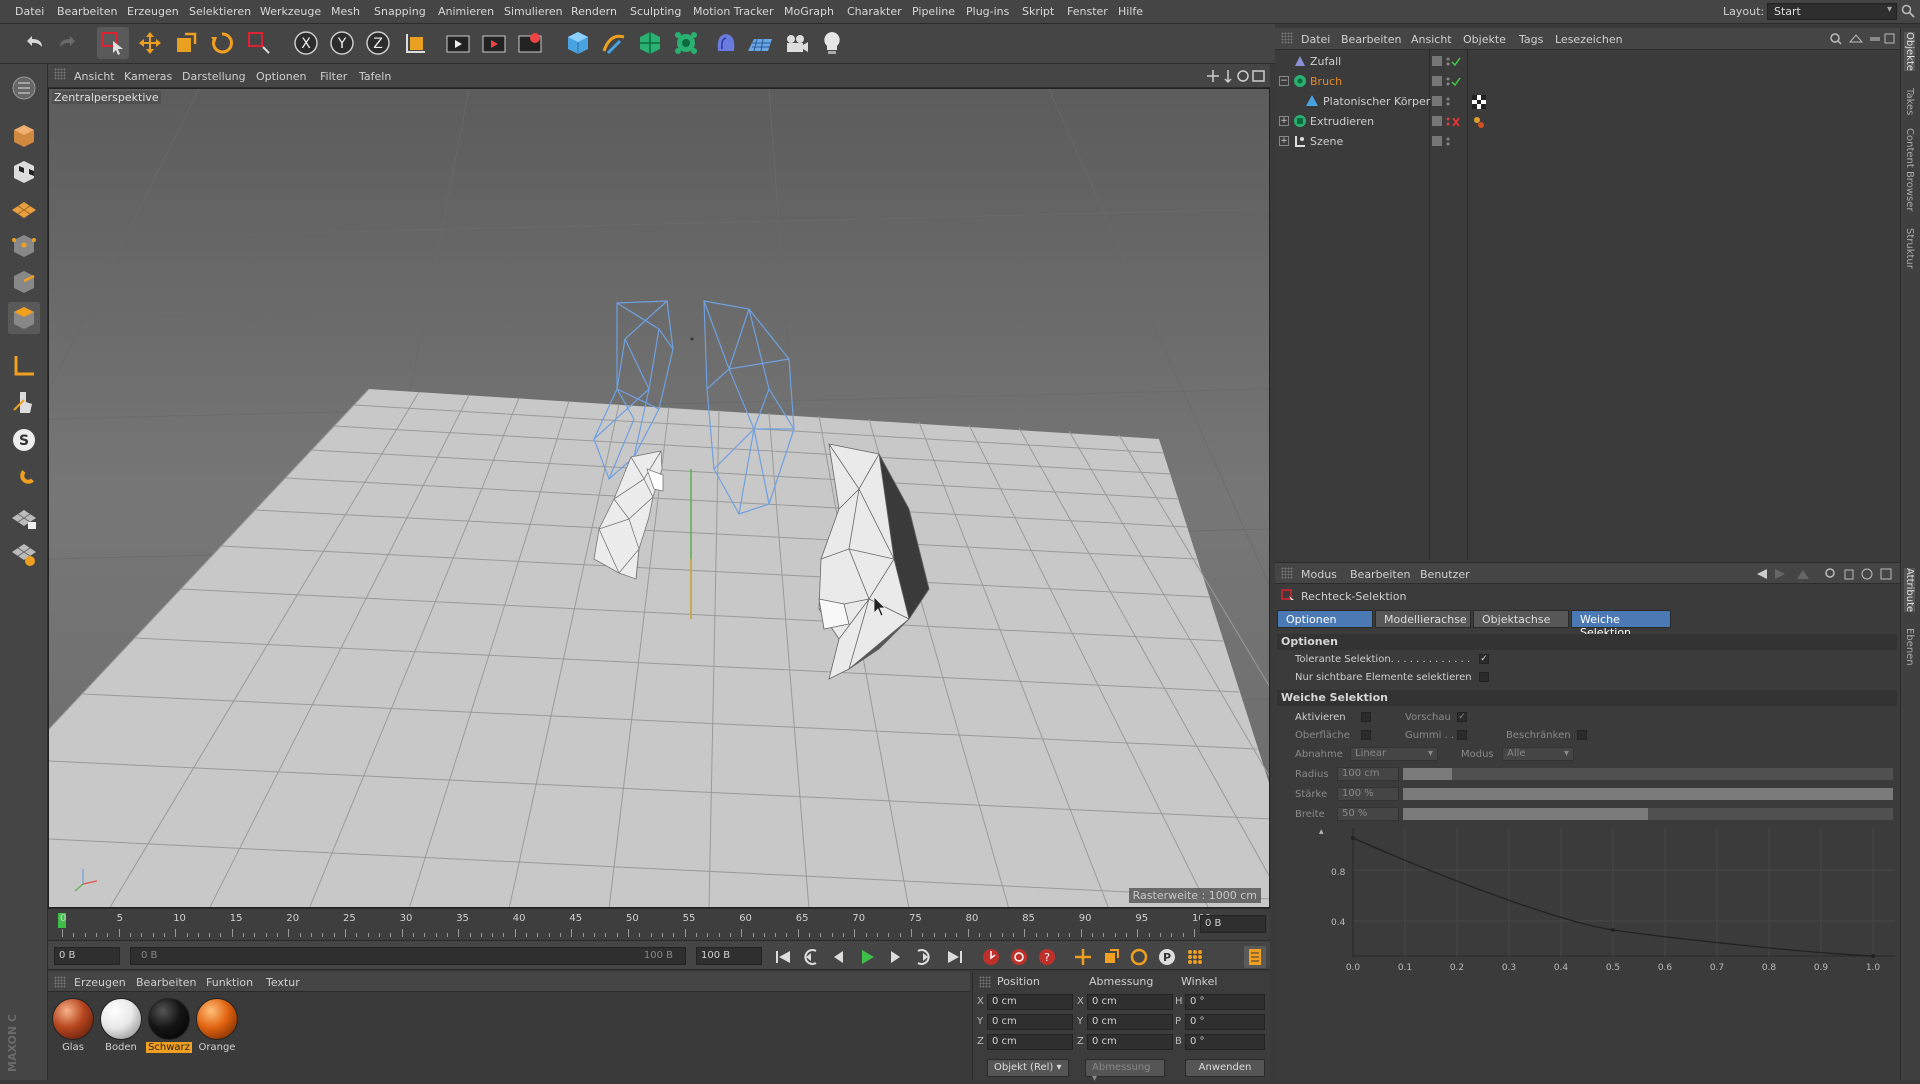  Describe the element at coordinates (375, 76) in the screenshot. I see `viewport-menu-tafeln: Tafeln` at that location.